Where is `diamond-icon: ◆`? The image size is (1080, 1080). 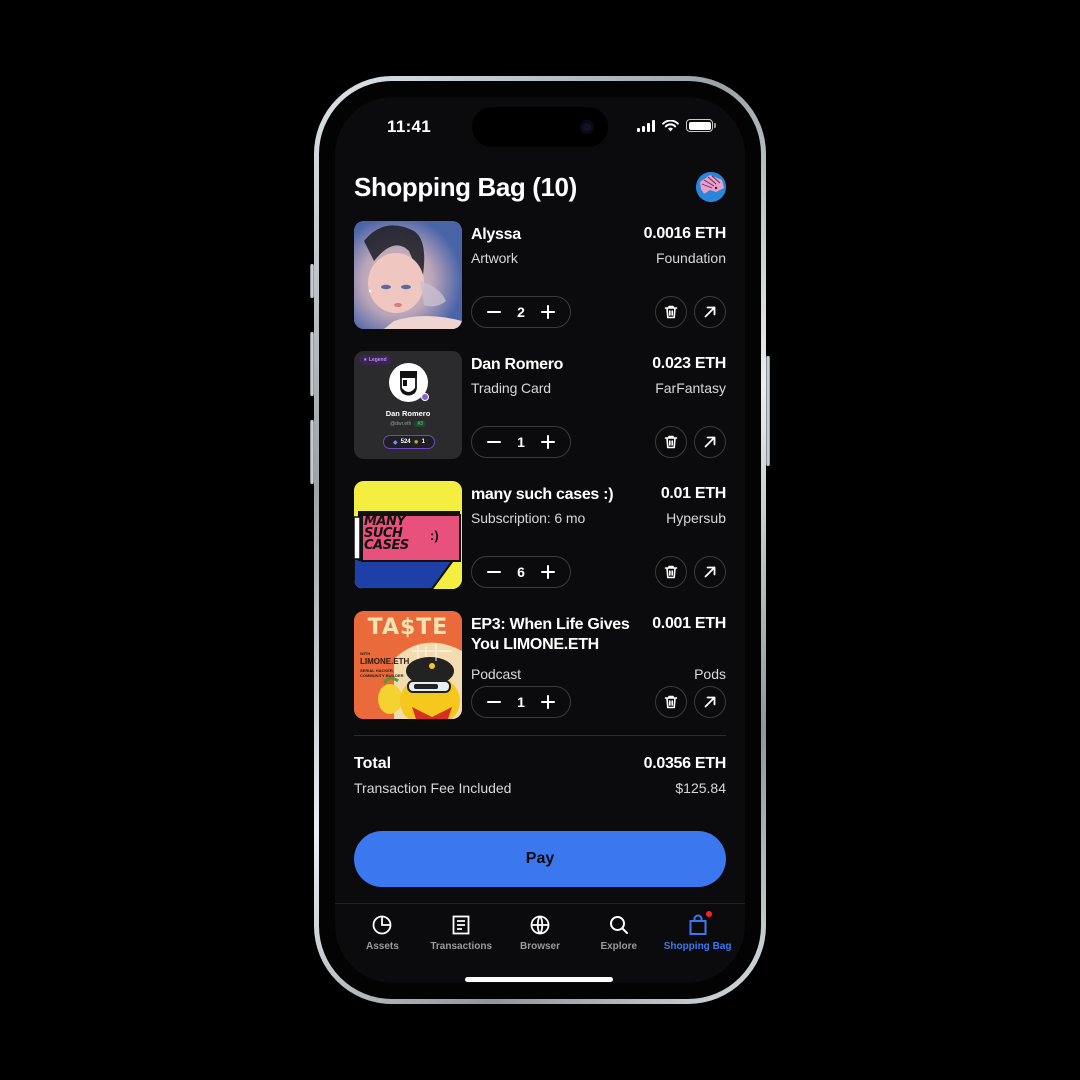
diamond-icon: ◆ is located at coordinates (395, 442).